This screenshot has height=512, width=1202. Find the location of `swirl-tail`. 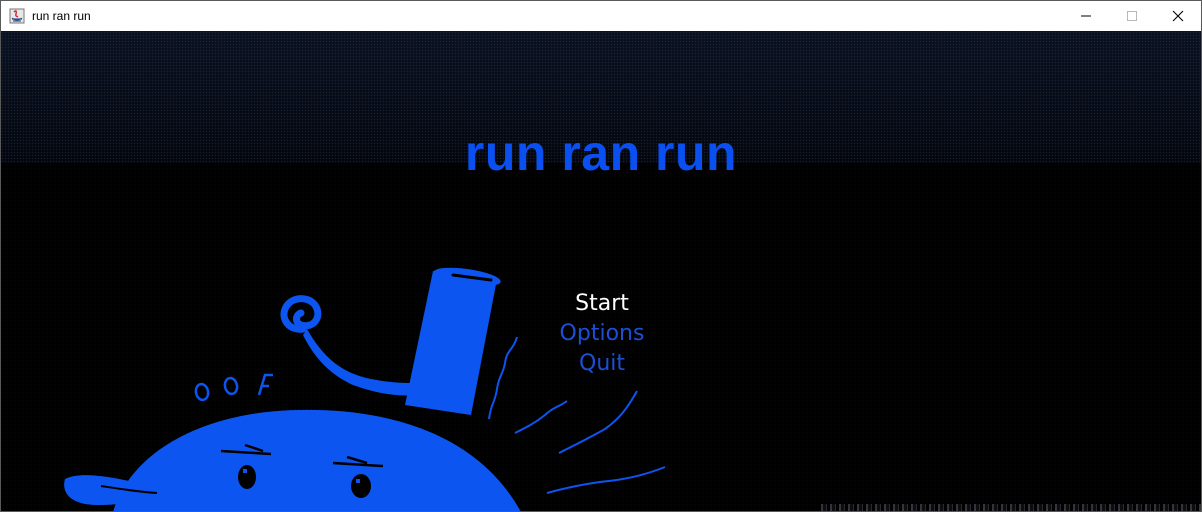

swirl-tail is located at coordinates (301, 314).